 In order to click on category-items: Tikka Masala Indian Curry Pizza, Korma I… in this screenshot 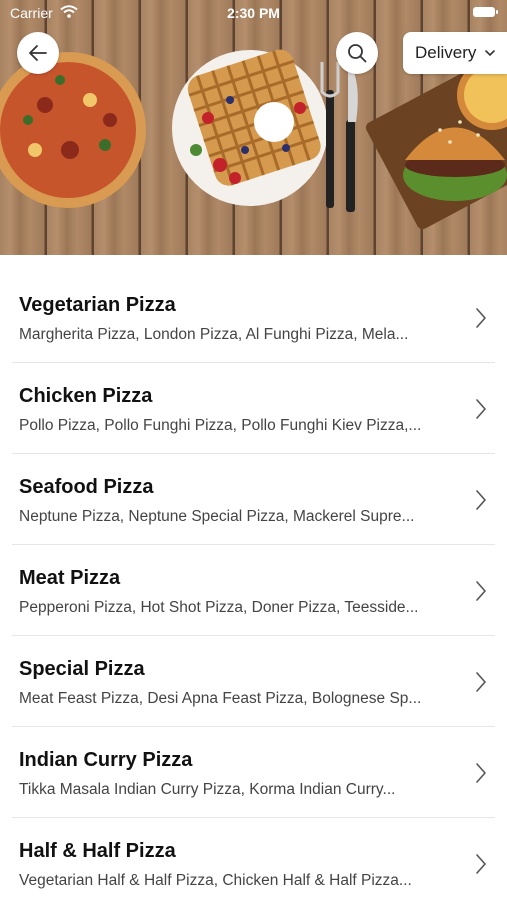, I will do `click(207, 789)`.